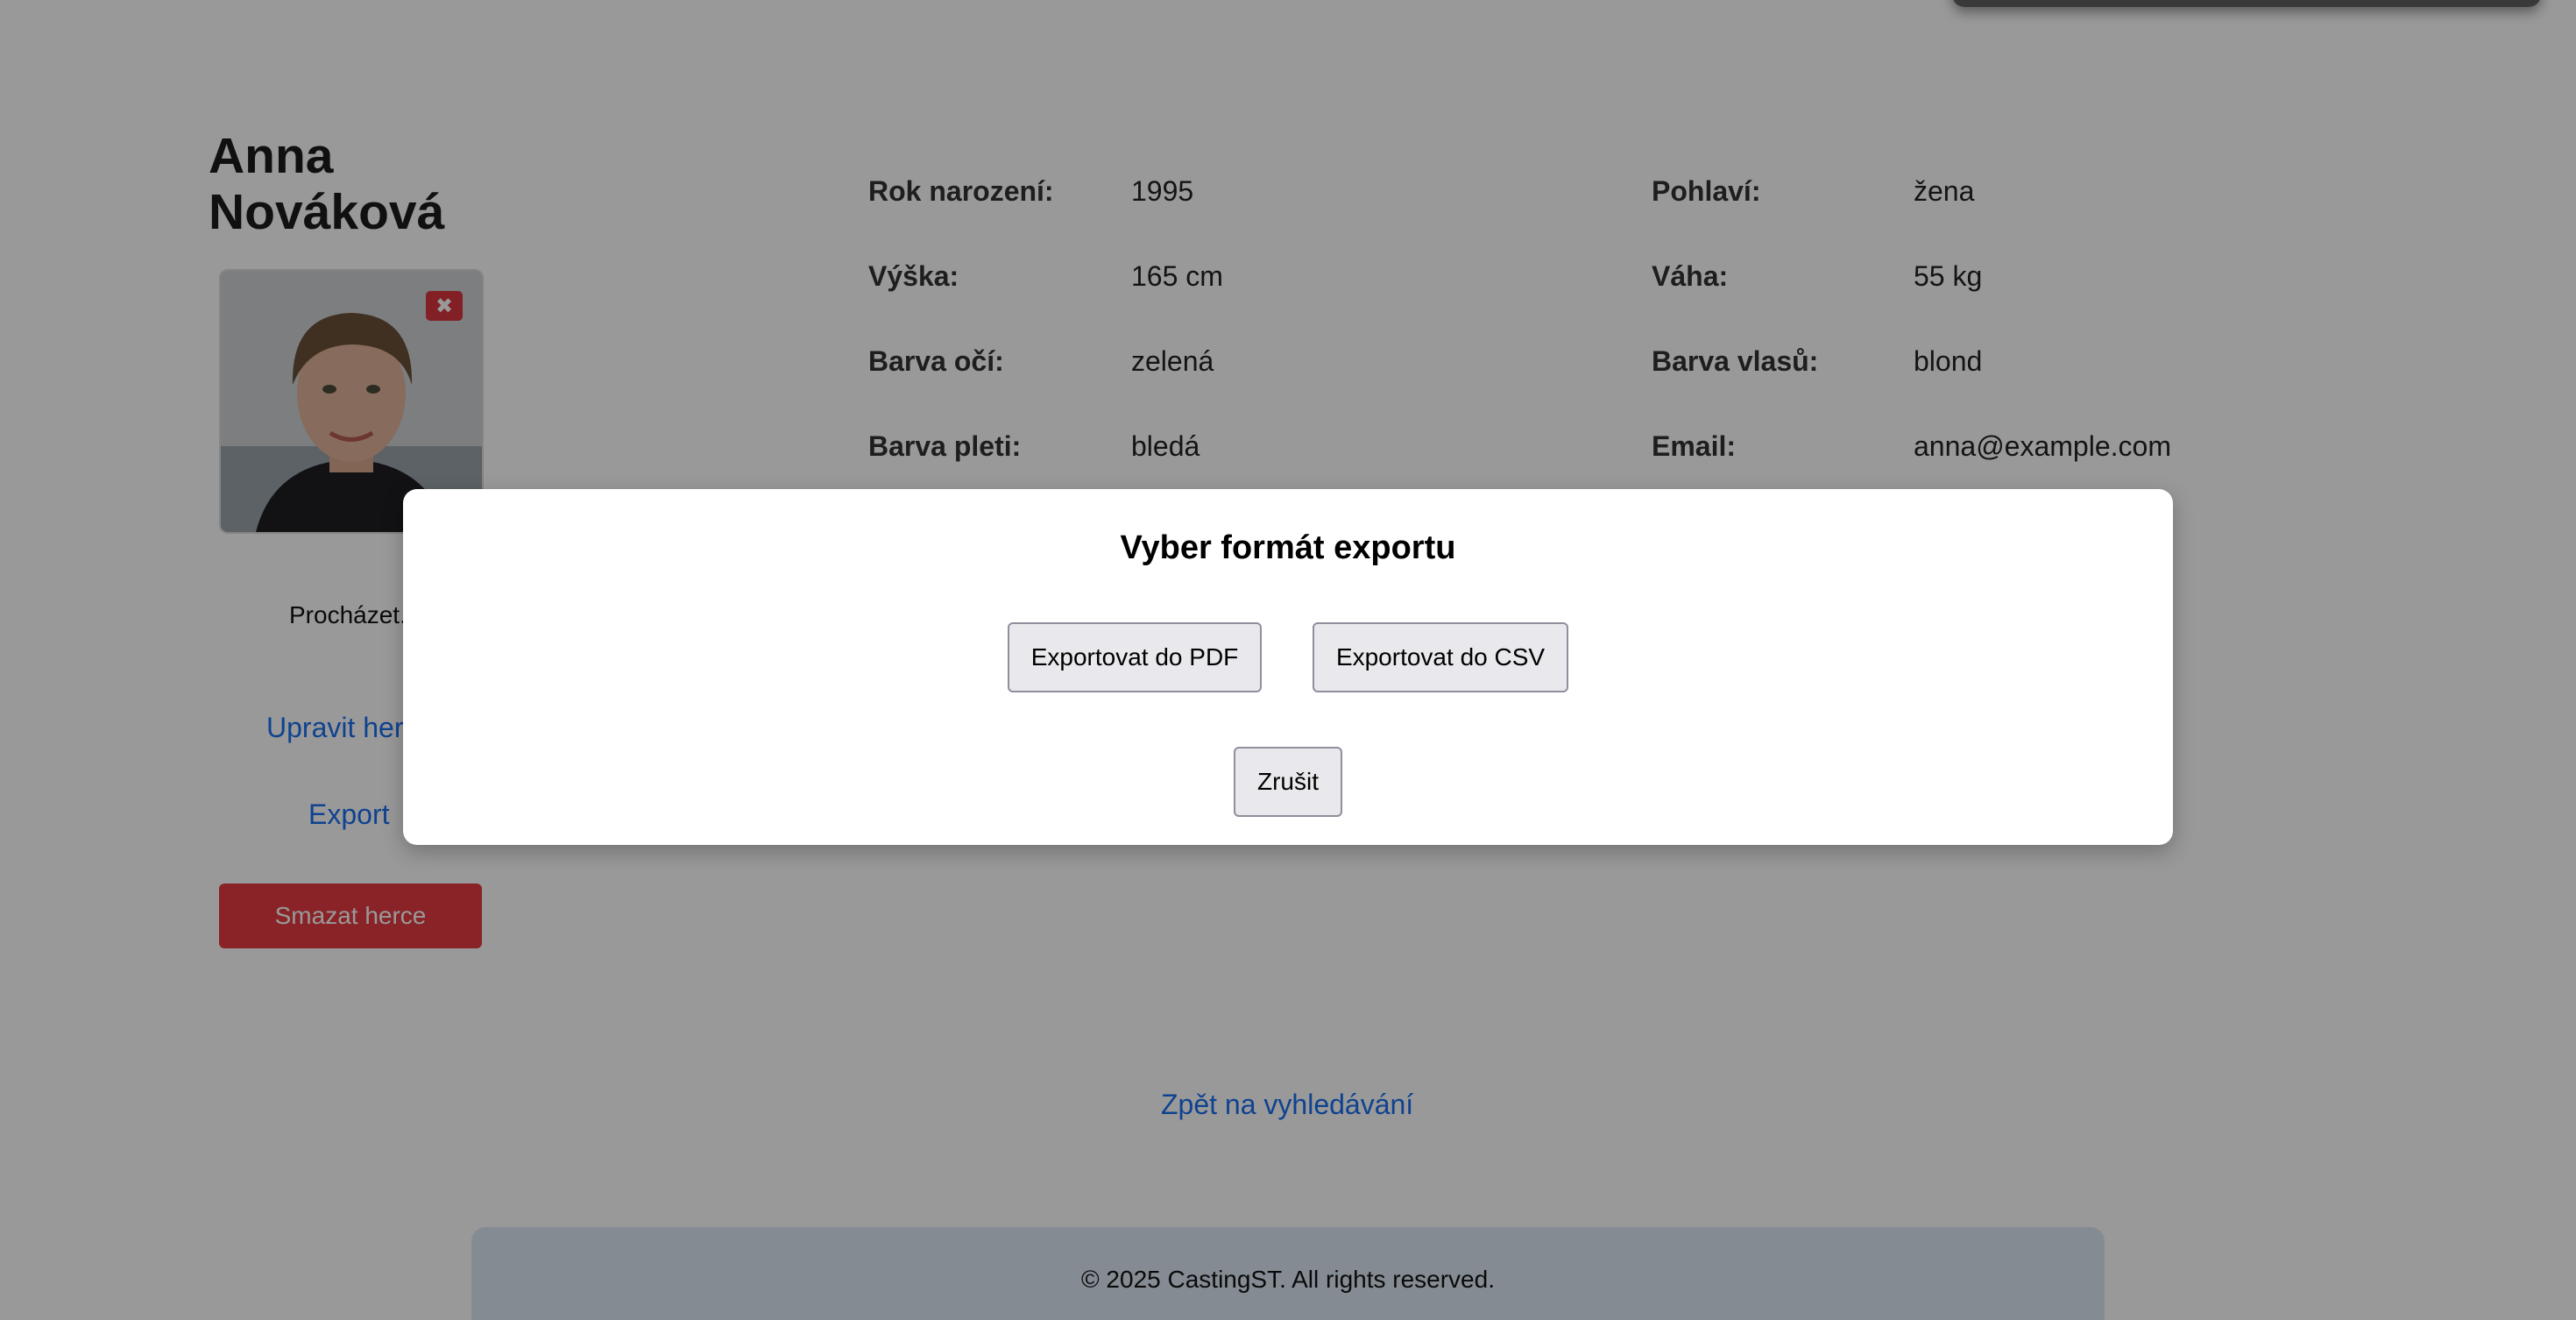 The image size is (2576, 1320). I want to click on dialog-title: Vyber formát exportu, so click(1288, 547).